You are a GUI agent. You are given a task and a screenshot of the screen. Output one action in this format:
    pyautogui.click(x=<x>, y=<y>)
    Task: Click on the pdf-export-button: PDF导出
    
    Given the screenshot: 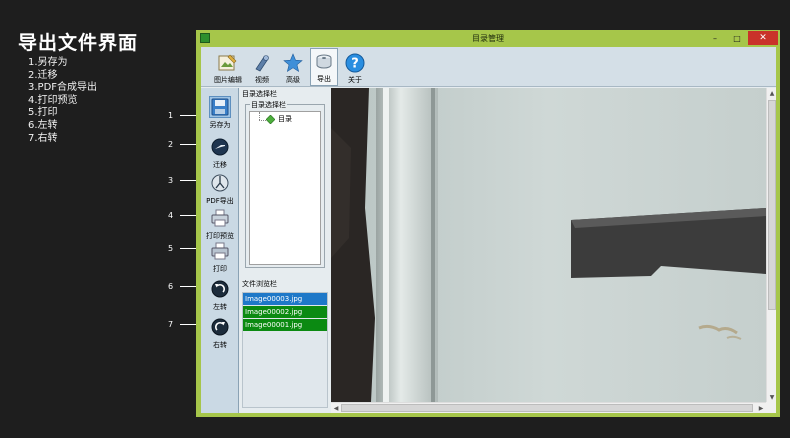 What is the action you would take?
    pyautogui.click(x=220, y=189)
    